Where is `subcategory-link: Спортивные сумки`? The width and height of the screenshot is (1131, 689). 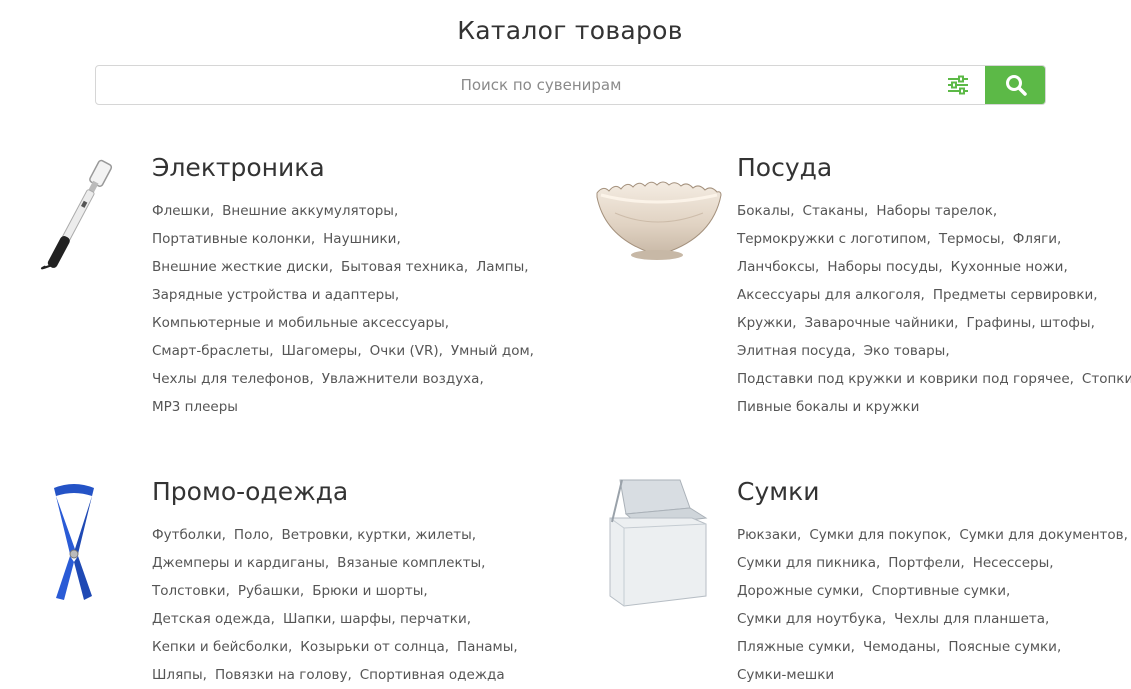
subcategory-link: Спортивные сумки is located at coordinates (939, 591).